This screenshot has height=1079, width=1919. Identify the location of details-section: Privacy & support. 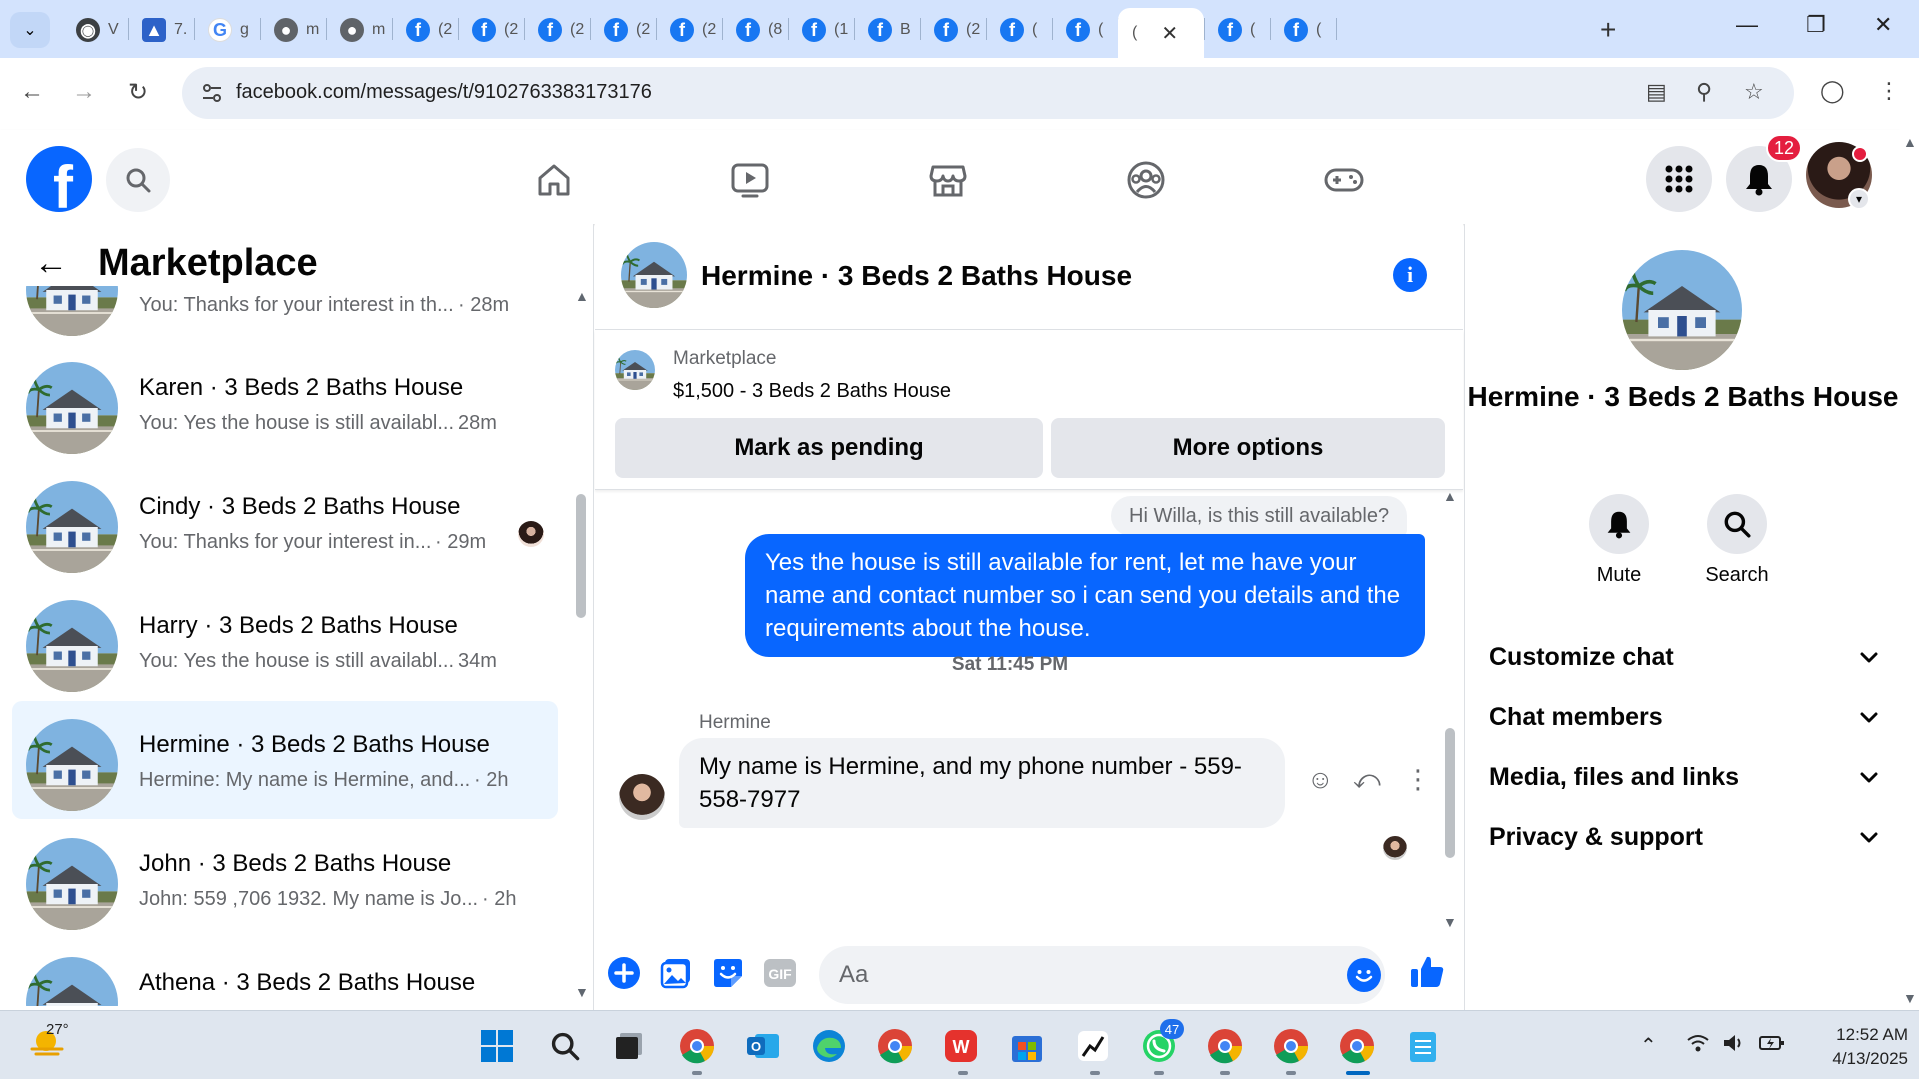
(1684, 837).